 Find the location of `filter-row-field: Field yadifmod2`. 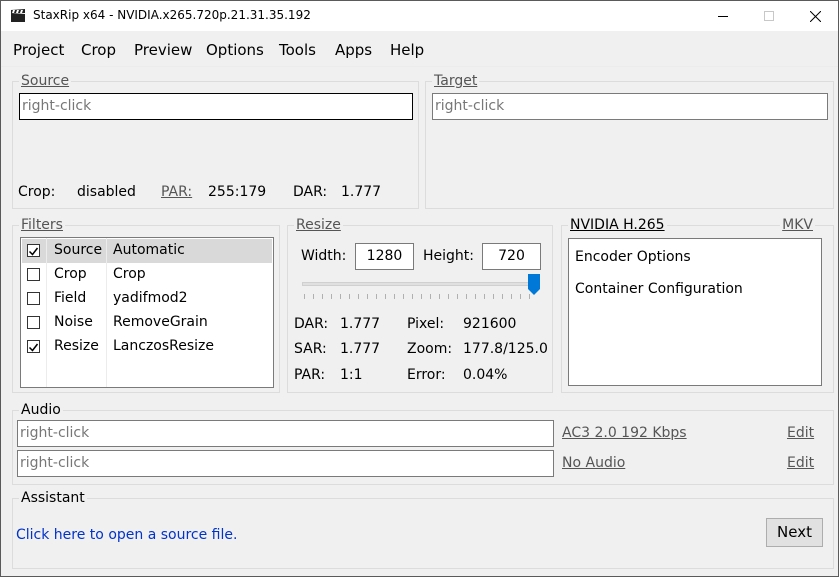

filter-row-field: Field yadifmod2 is located at coordinates (147, 299).